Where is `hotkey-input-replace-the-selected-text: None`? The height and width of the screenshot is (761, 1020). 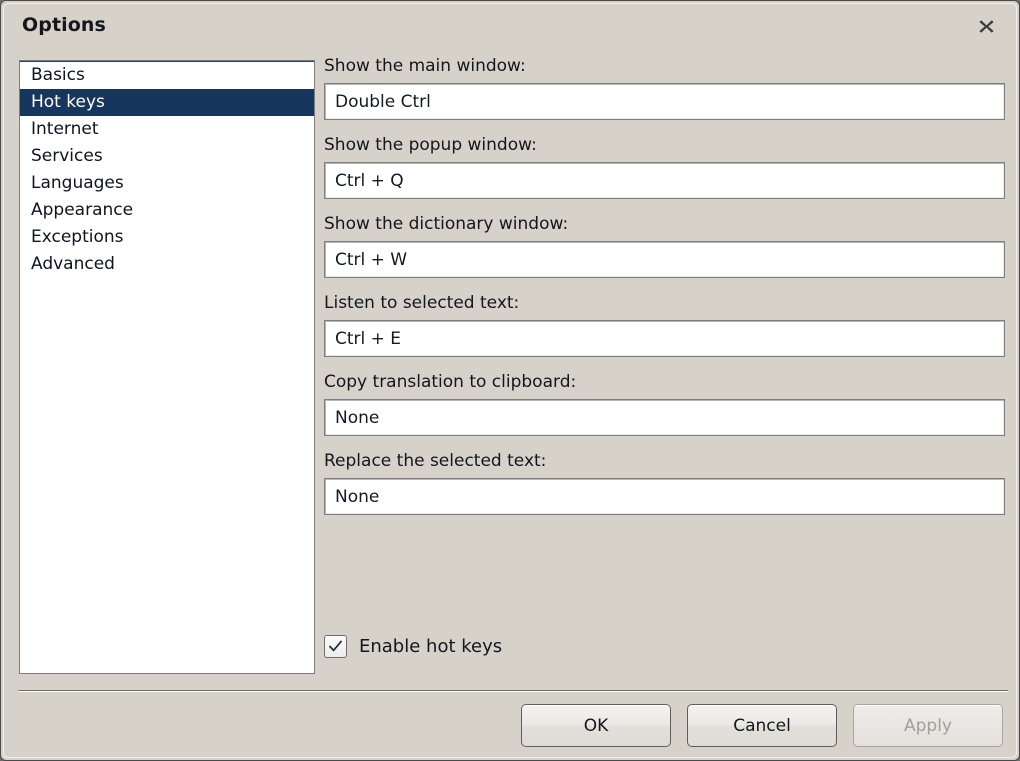 hotkey-input-replace-the-selected-text: None is located at coordinates (664, 496).